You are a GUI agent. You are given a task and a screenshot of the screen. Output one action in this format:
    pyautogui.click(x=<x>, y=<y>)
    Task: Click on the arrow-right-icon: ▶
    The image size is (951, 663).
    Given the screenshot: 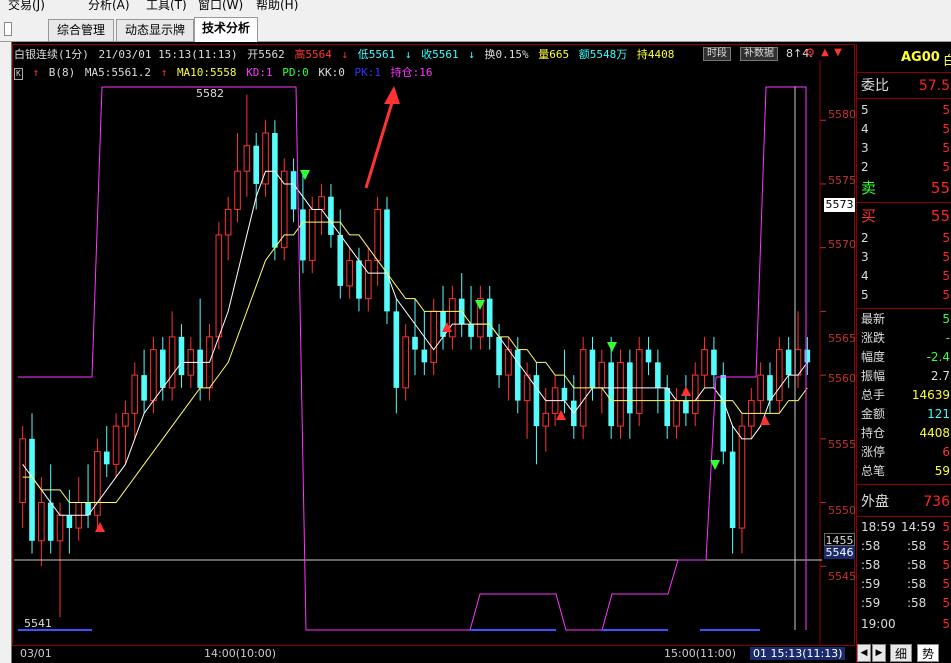 What is the action you would take?
    pyautogui.click(x=879, y=653)
    